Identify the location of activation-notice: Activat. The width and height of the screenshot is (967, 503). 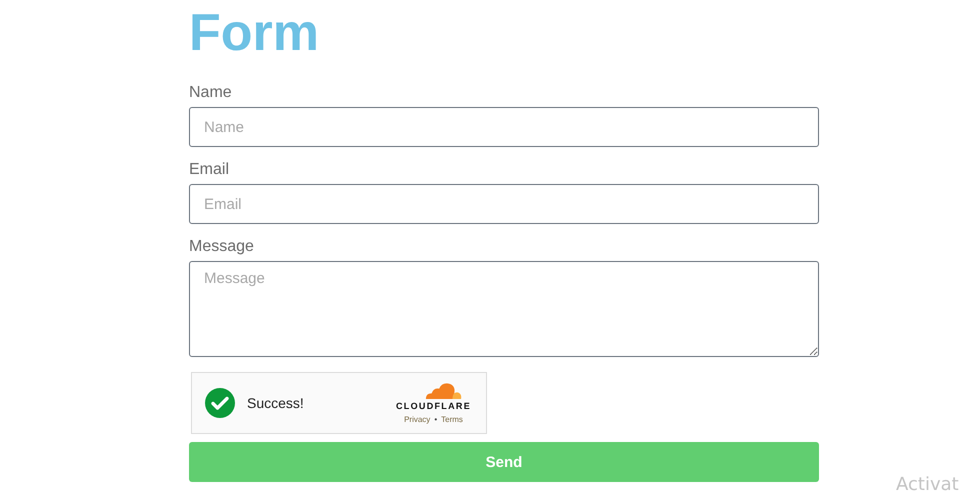
(927, 484).